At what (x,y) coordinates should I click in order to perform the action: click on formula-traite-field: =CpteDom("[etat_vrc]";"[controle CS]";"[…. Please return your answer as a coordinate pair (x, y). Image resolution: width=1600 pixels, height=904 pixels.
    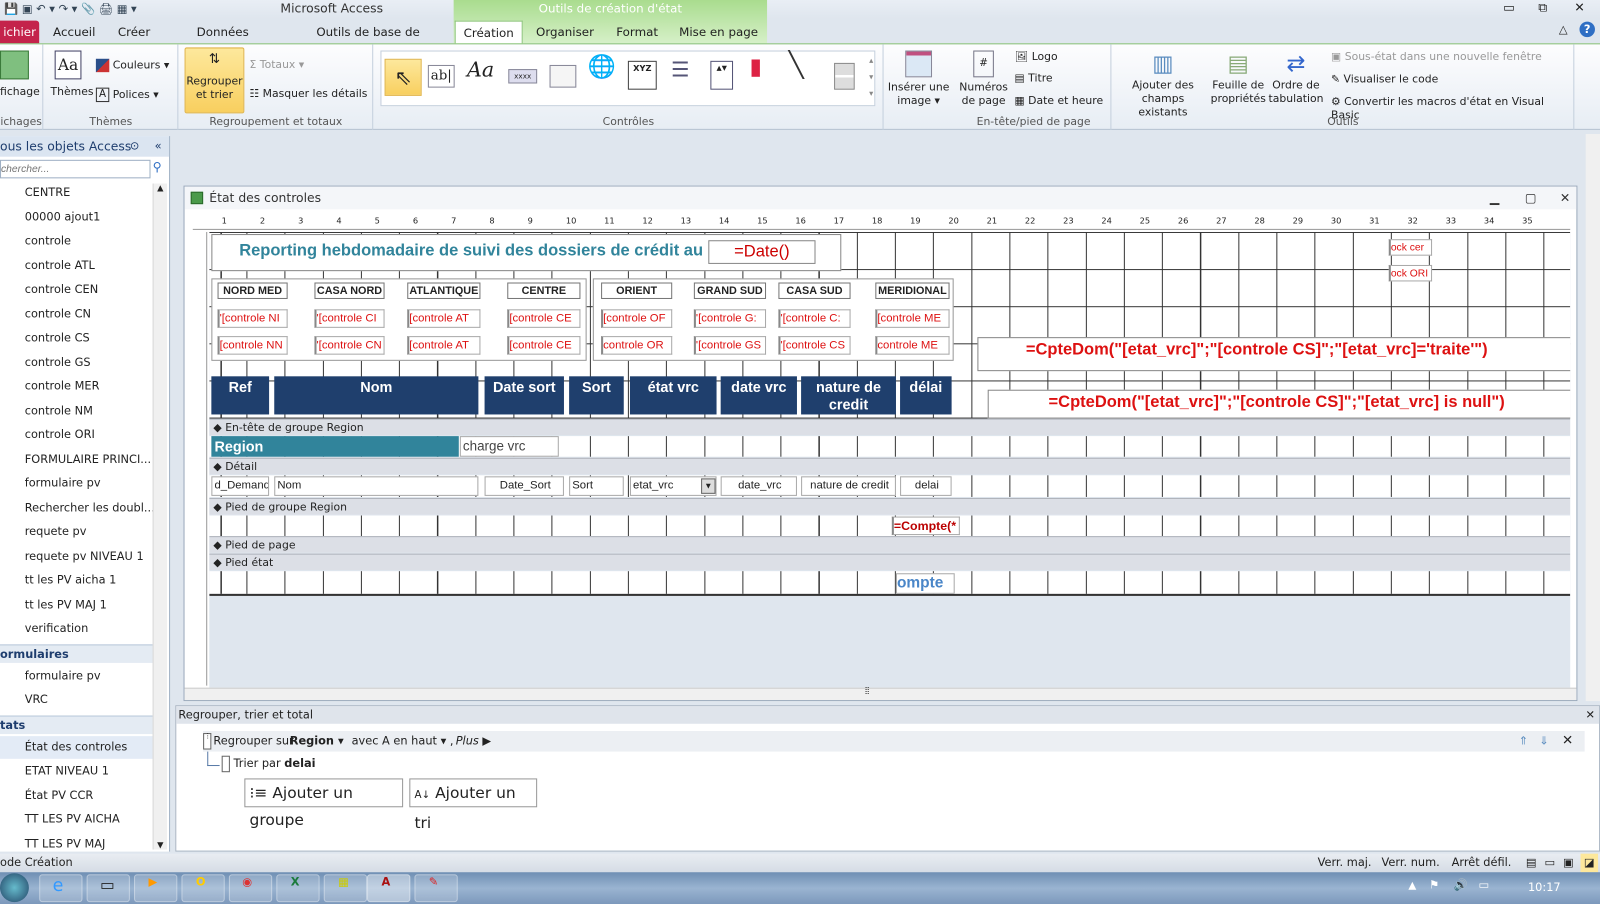
    Looking at the image, I should click on (1274, 354).